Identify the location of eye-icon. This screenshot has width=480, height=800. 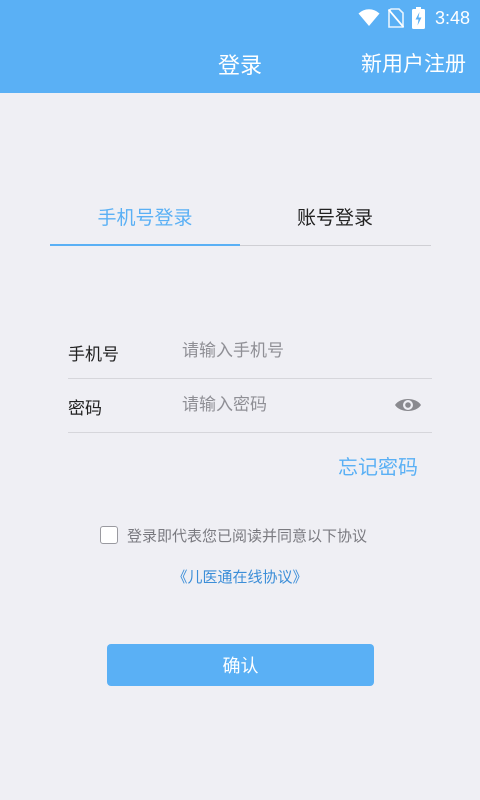
(408, 405).